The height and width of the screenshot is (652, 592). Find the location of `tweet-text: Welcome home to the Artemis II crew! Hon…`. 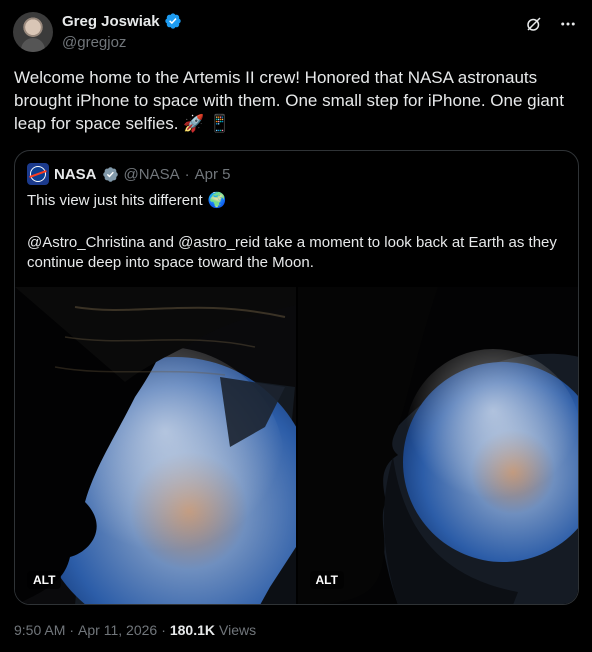

tweet-text: Welcome home to the Artemis II crew! Hon… is located at coordinates (289, 100).